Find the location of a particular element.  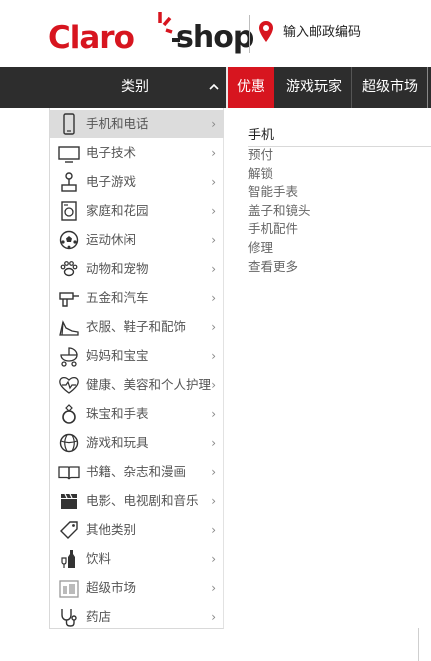

category-item-drinks: 饮料 › is located at coordinates (137, 559).